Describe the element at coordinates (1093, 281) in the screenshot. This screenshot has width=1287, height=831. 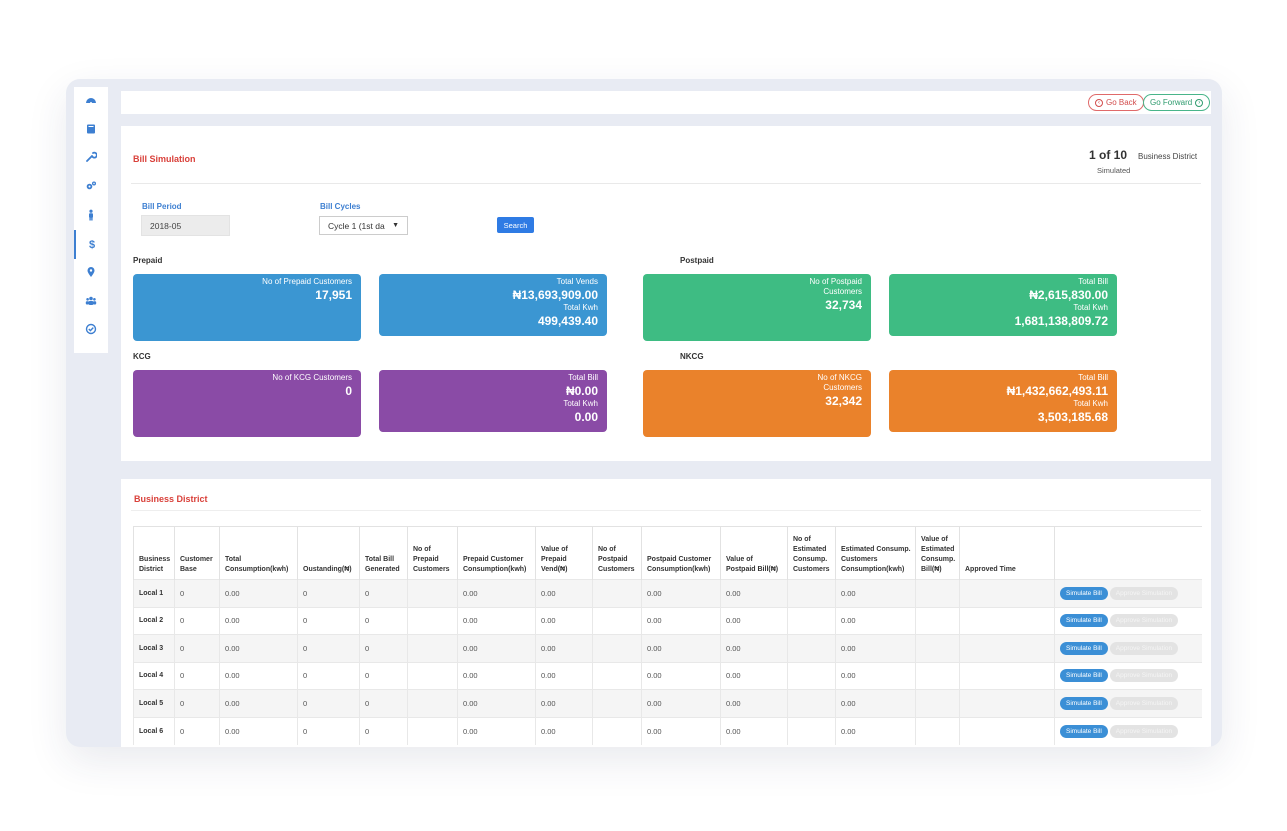
I see `card-label: Total Bill` at that location.